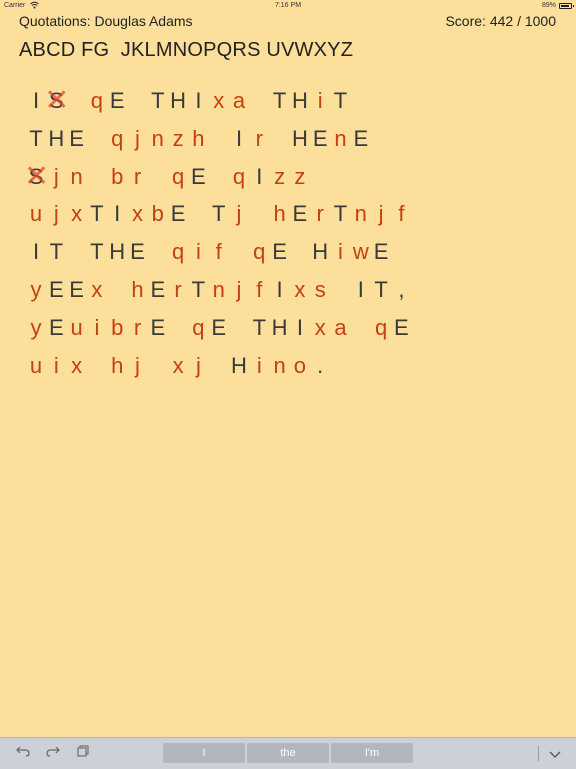  Describe the element at coordinates (288, 753) in the screenshot. I see `suggestion-2: the` at that location.